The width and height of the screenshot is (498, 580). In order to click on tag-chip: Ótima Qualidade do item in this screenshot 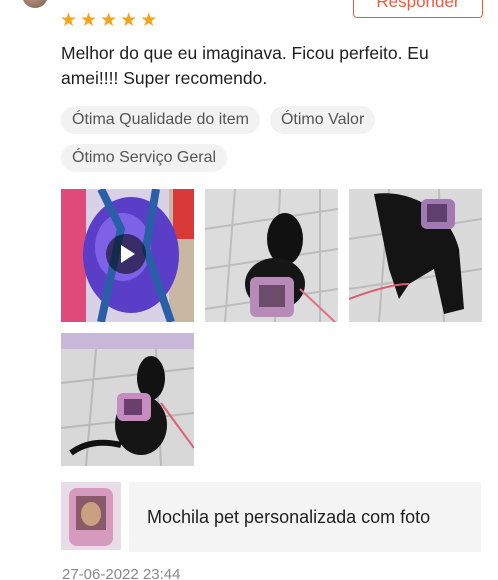, I will do `click(160, 120)`.